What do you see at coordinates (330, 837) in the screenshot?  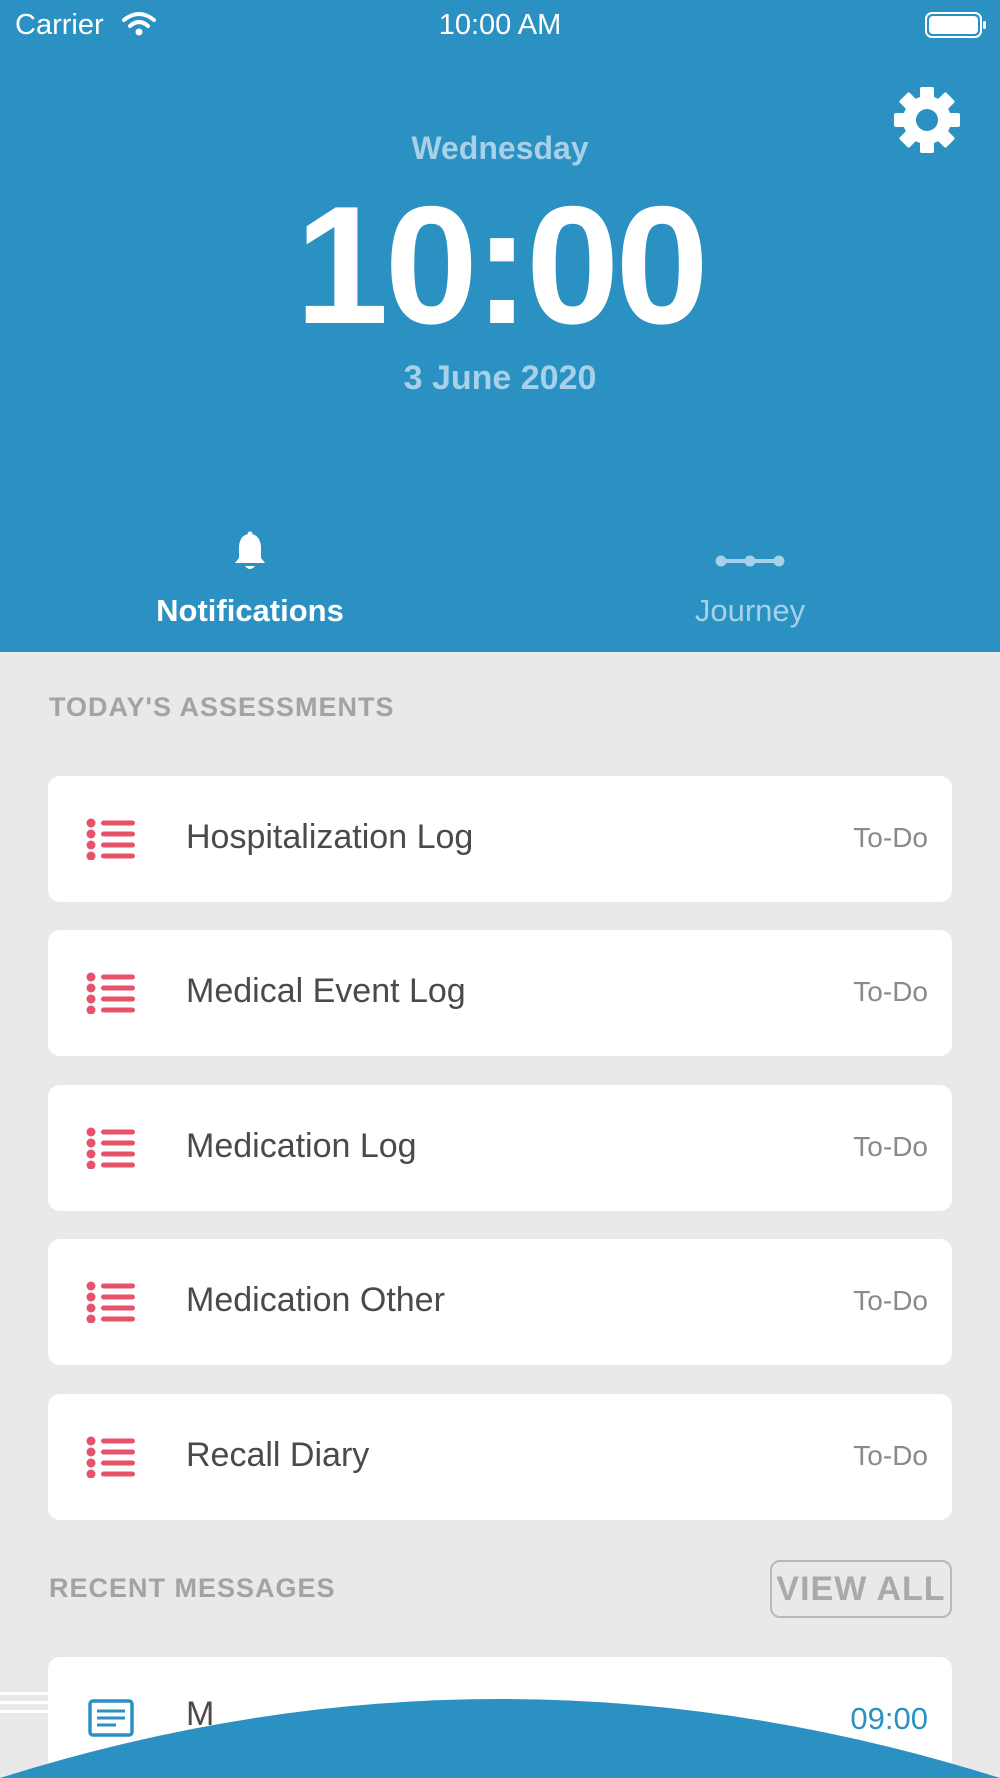 I see `assessment-title: Hospitalization Log` at bounding box center [330, 837].